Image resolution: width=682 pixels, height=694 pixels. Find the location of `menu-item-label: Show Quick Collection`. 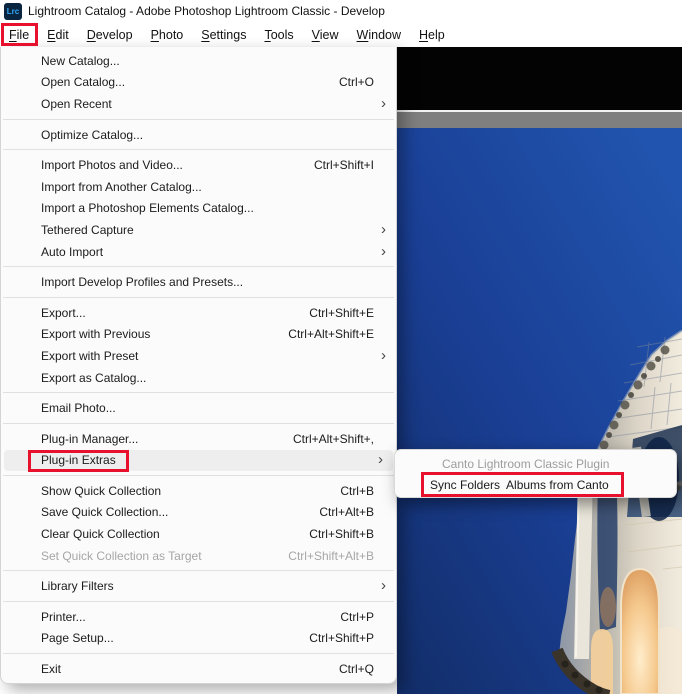

menu-item-label: Show Quick Collection is located at coordinates (101, 490).